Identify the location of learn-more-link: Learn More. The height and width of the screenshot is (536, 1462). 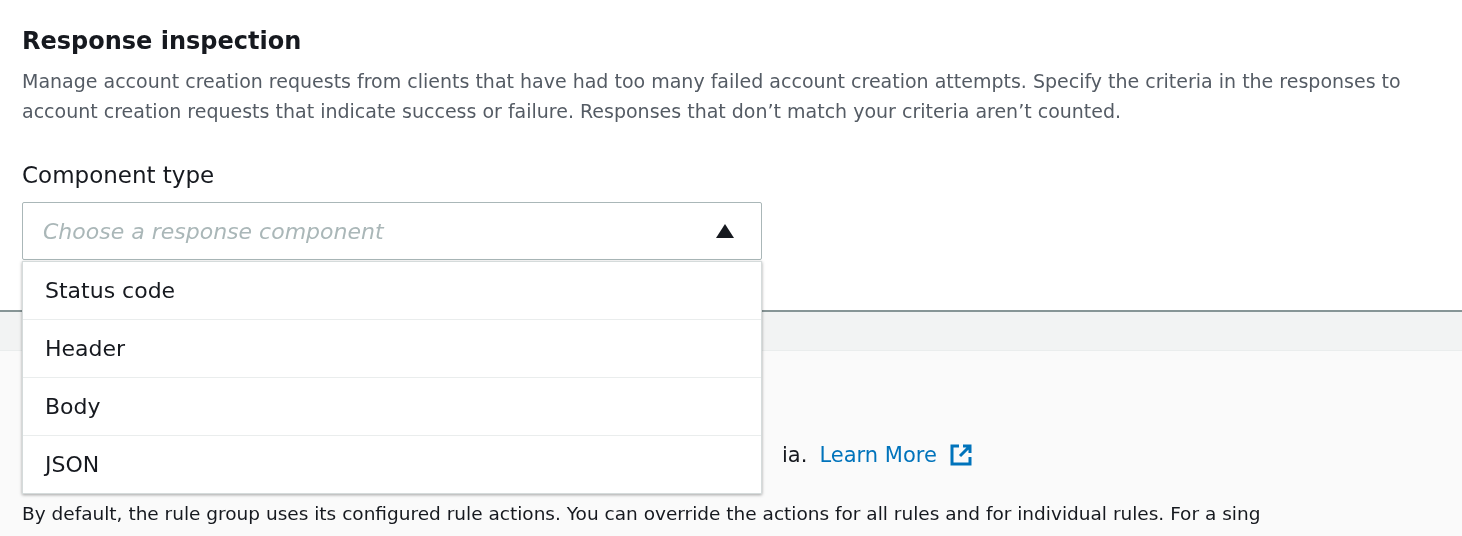
(896, 455).